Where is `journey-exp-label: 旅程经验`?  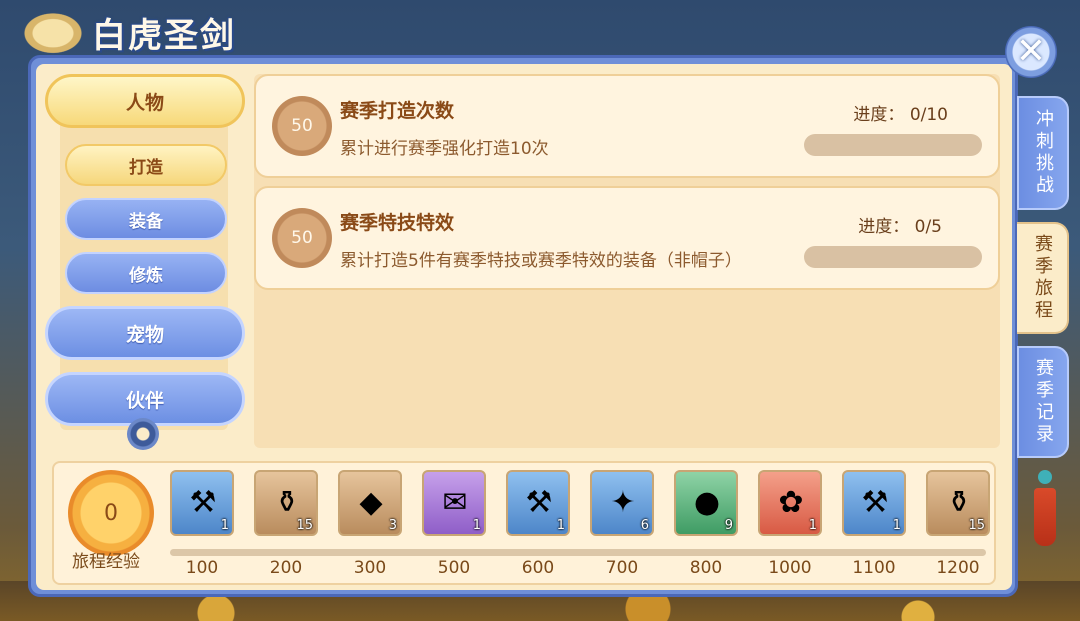 journey-exp-label: 旅程经验 is located at coordinates (106, 562).